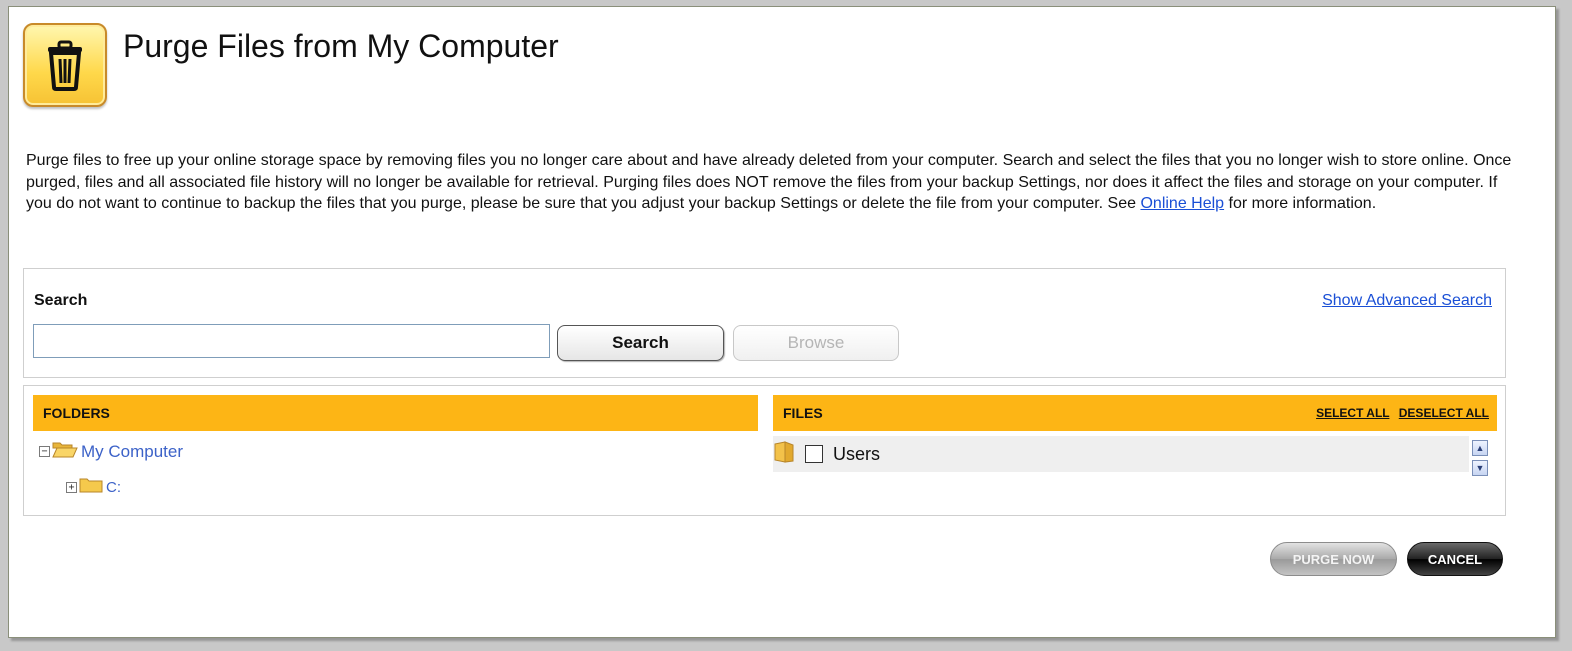 The height and width of the screenshot is (651, 1572). Describe the element at coordinates (65, 451) in the screenshot. I see `open-folder-icon` at that location.